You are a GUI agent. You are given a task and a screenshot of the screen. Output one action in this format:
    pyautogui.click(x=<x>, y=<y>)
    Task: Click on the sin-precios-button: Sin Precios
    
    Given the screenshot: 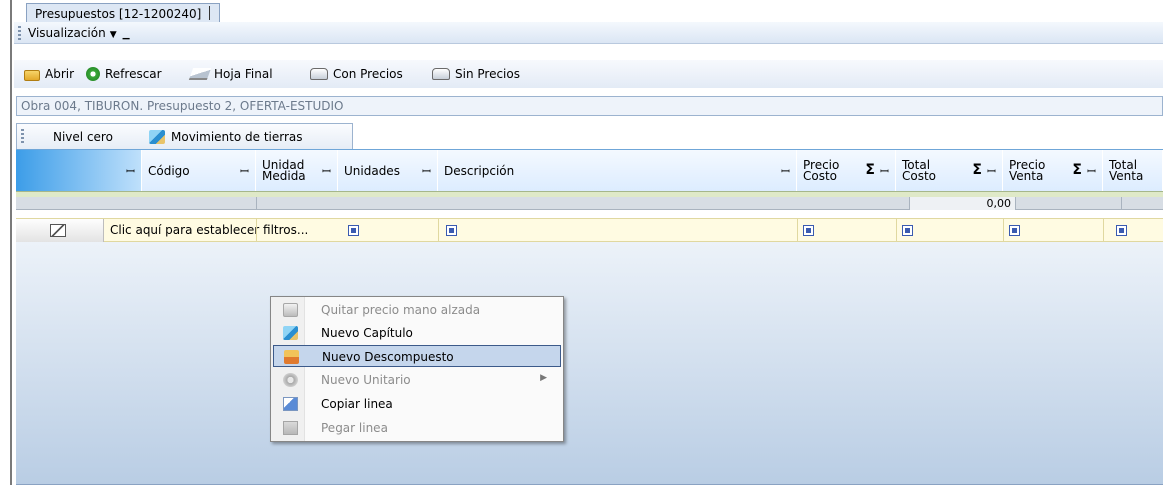 What is the action you would take?
    pyautogui.click(x=476, y=74)
    